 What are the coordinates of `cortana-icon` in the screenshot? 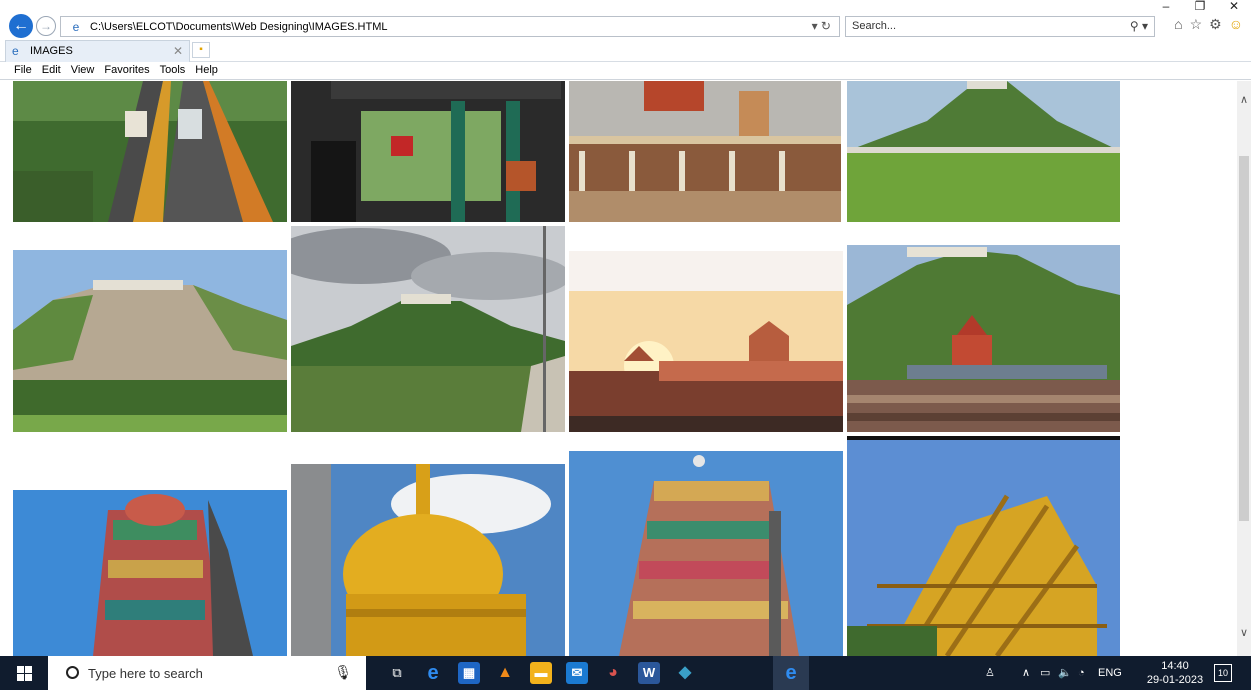 It's located at (72, 672).